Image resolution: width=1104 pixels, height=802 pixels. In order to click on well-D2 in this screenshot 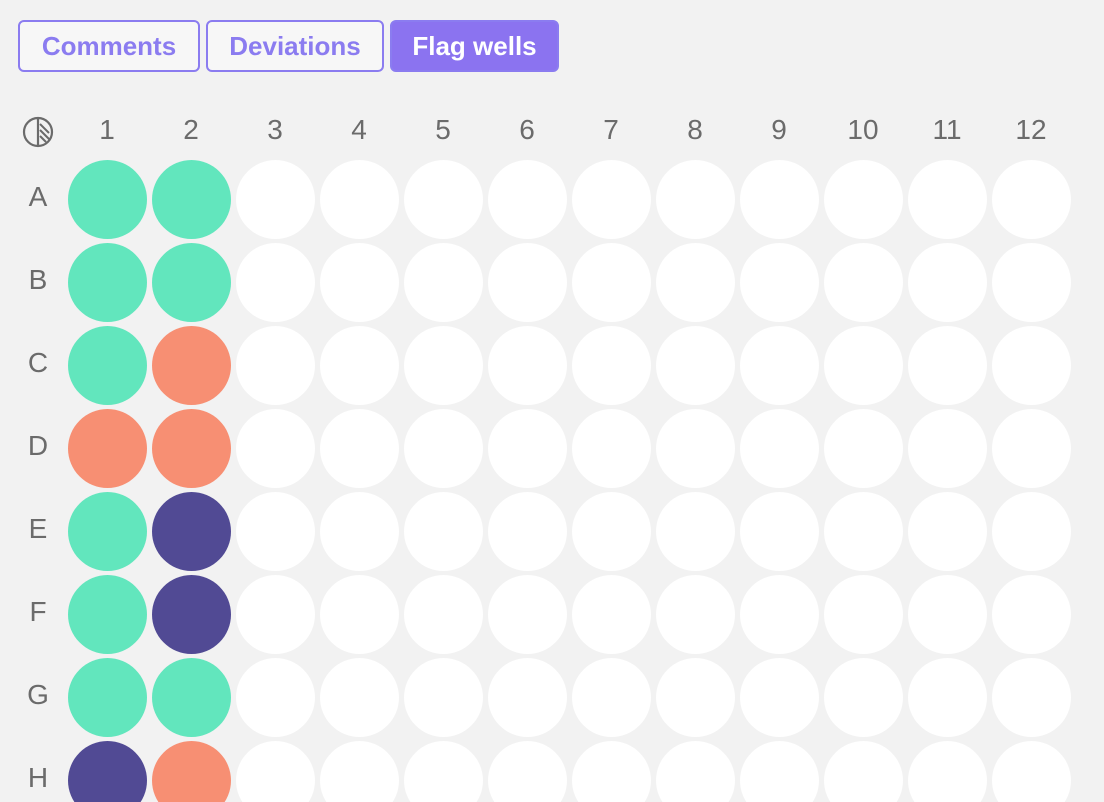, I will do `click(191, 448)`.